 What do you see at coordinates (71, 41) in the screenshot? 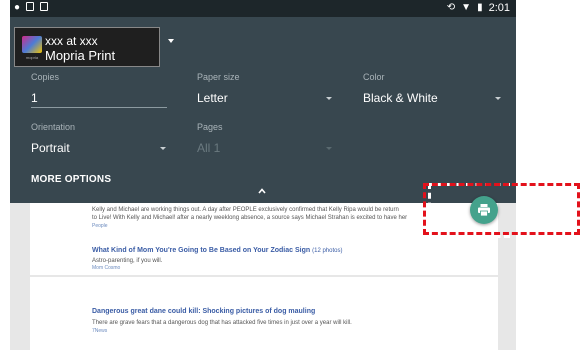
I see `printer-host: xxx at xxx` at bounding box center [71, 41].